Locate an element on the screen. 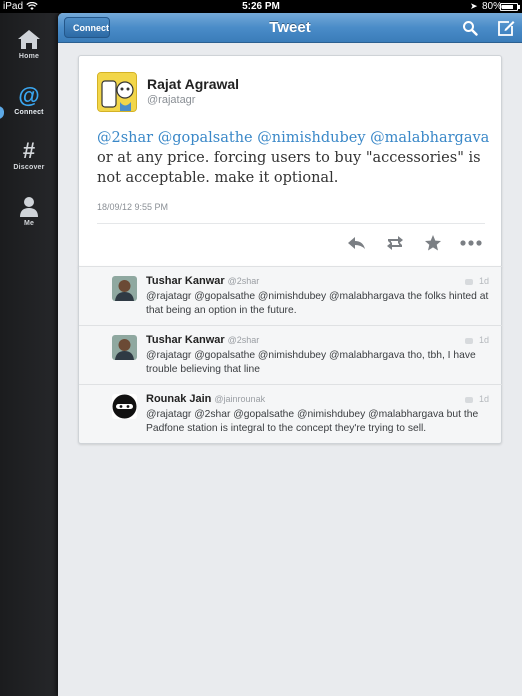  reply-author-name: Rounak Jain is located at coordinates (178, 399).